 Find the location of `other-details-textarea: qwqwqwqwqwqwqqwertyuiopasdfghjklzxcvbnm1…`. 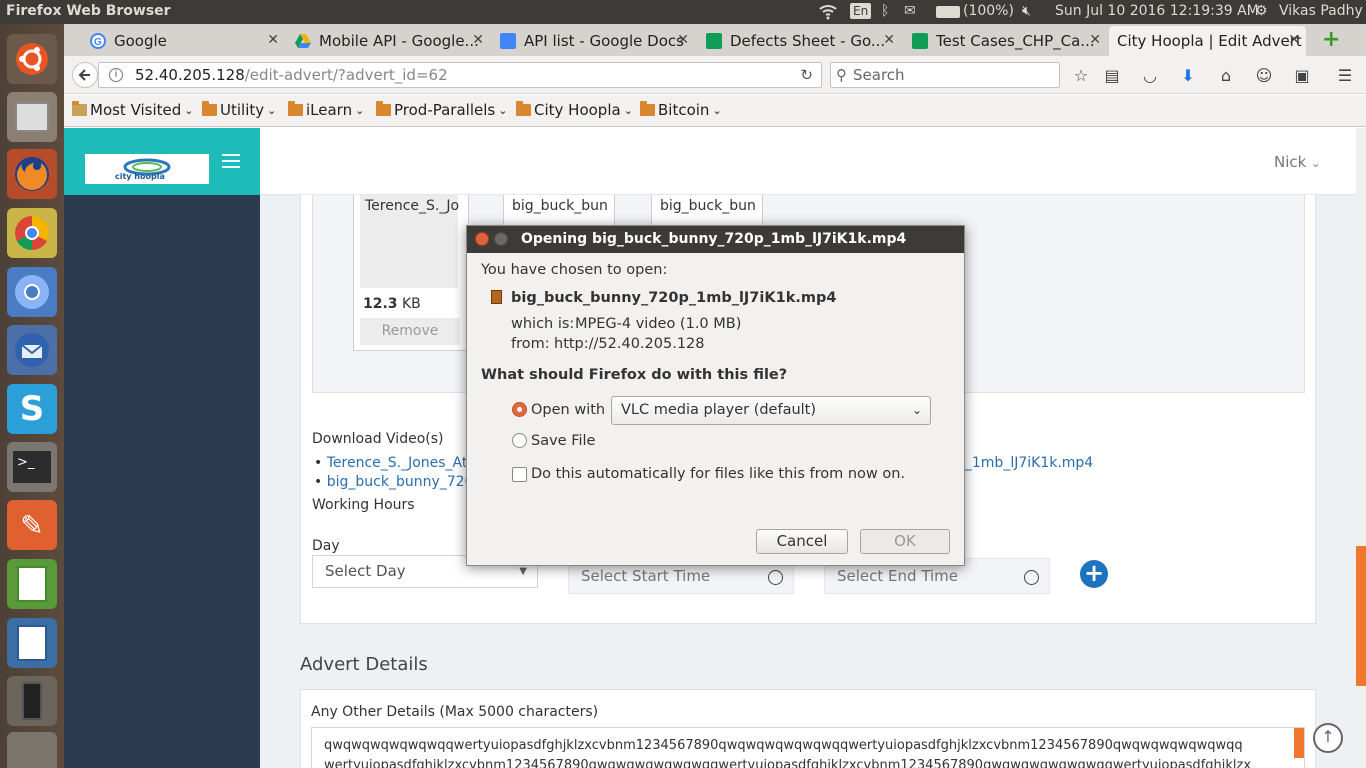

other-details-textarea: qwqwqwqwqwqwqqwertyuiopasdfghjklzxcvbnm1… is located at coordinates (808, 747).